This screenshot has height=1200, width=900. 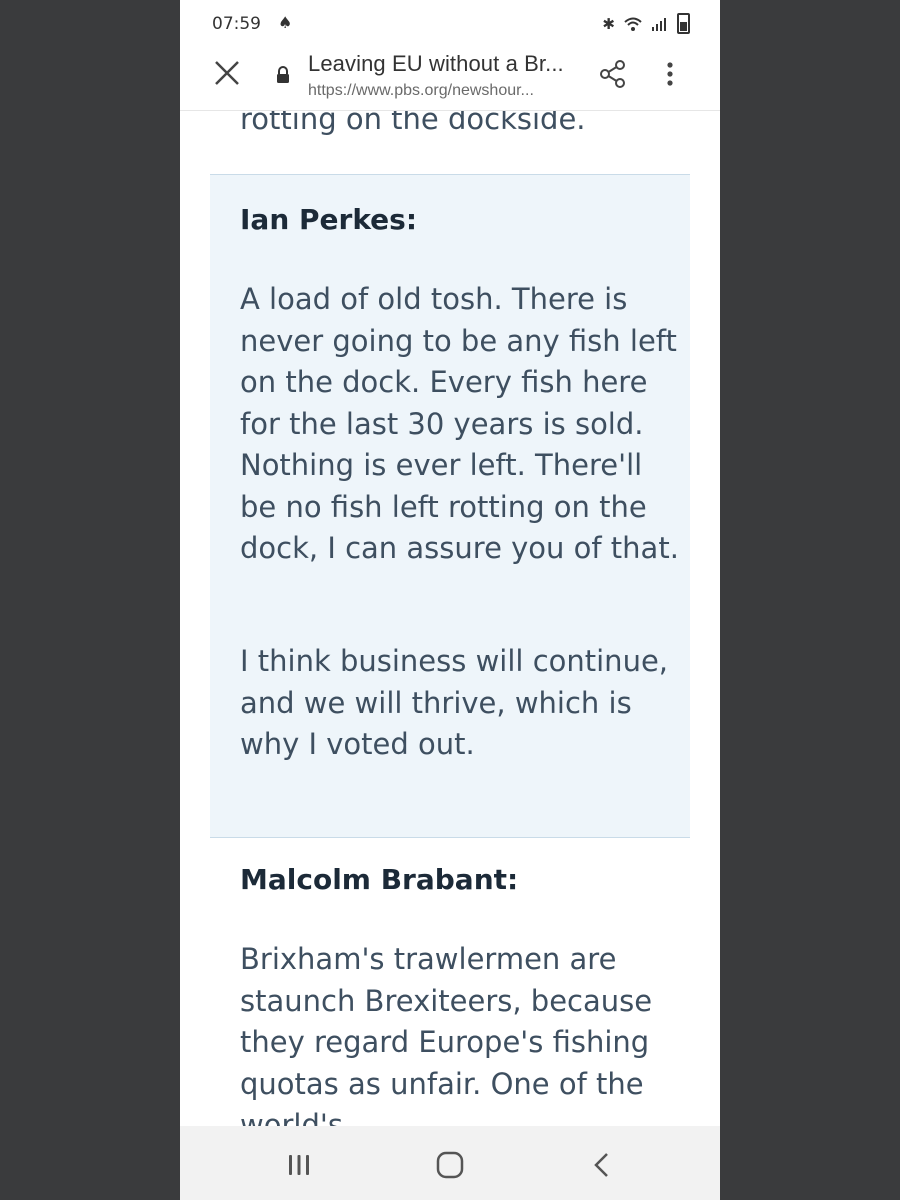 I want to click on status-icons: ✱, so click(x=646, y=23).